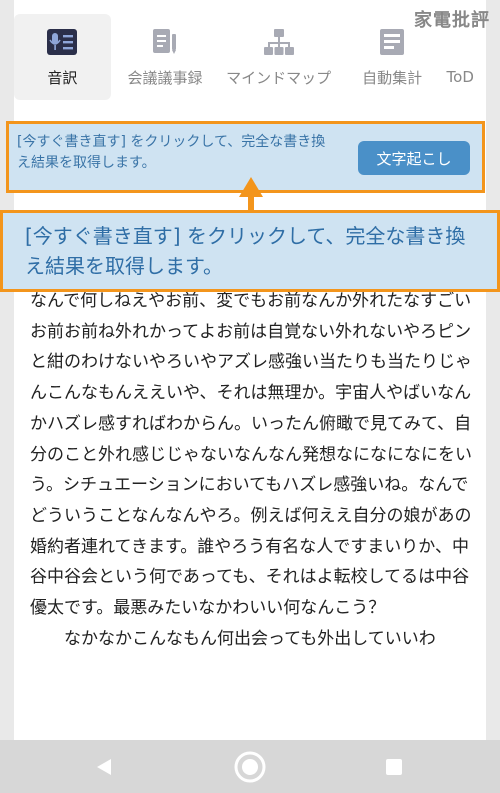  What do you see at coordinates (165, 77) in the screenshot?
I see `tab-label: 会議議事録` at bounding box center [165, 77].